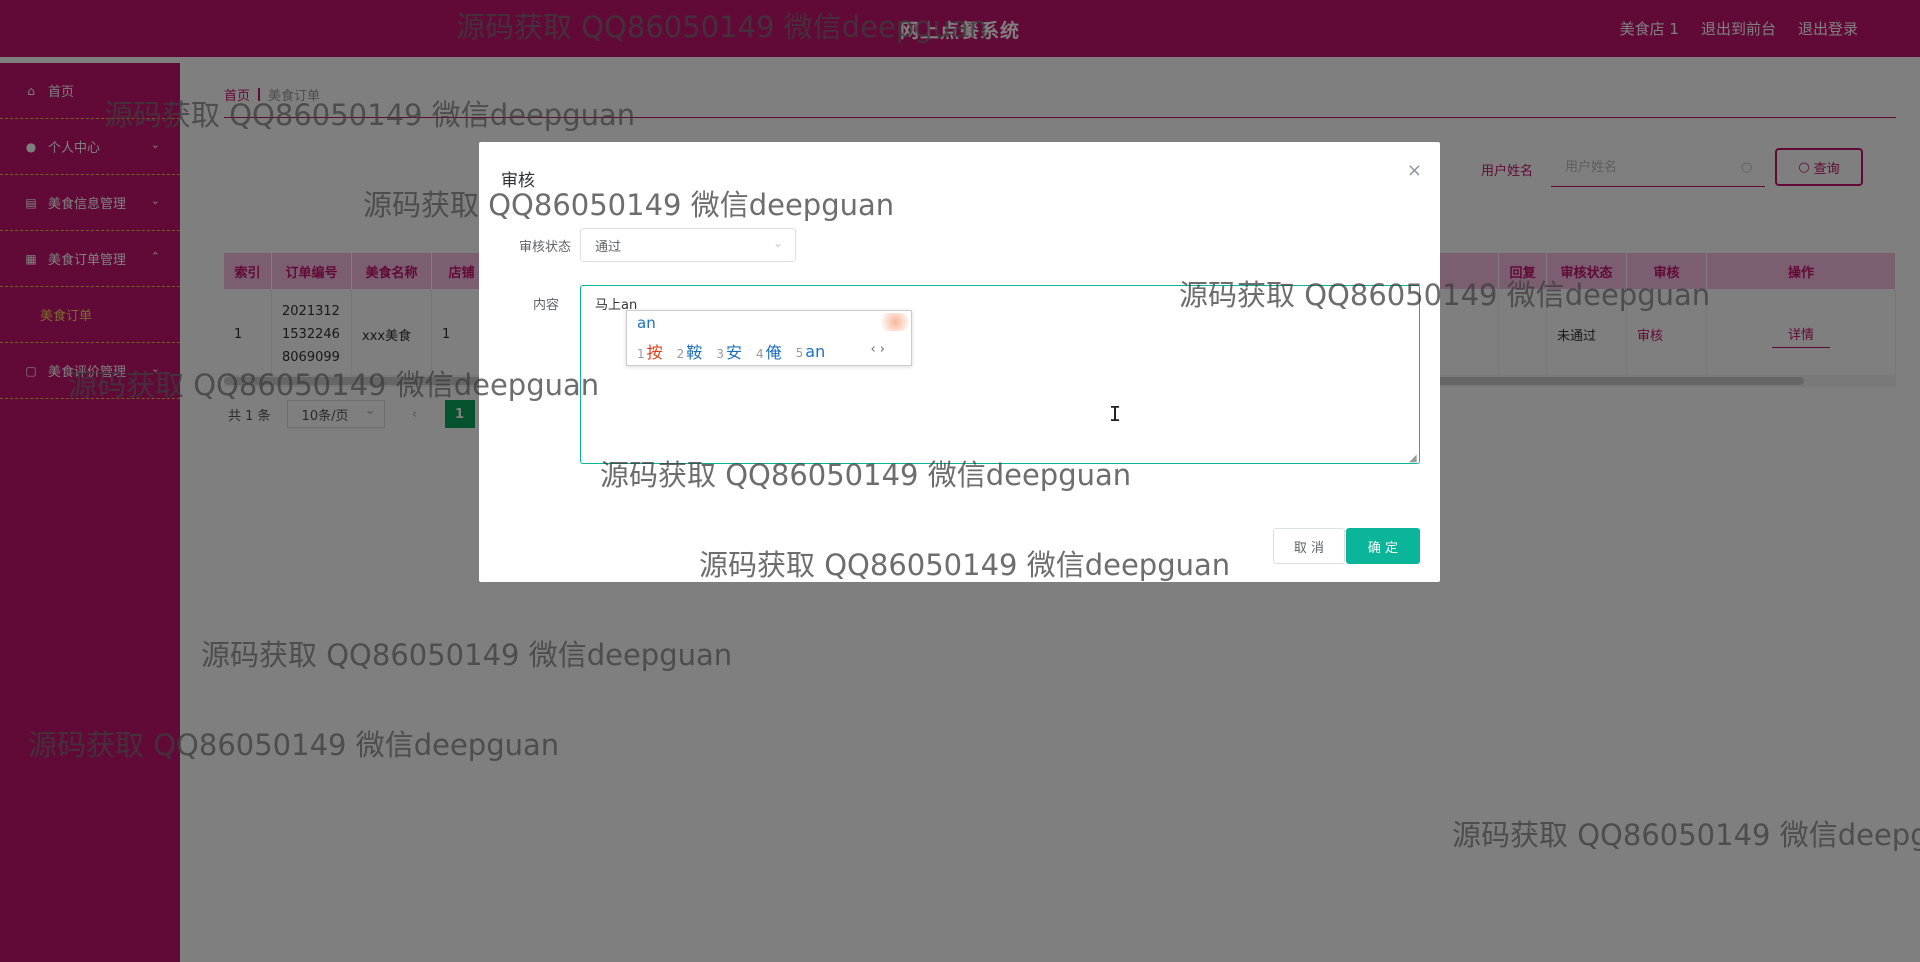 Image resolution: width=1920 pixels, height=962 pixels. What do you see at coordinates (688, 245) in the screenshot?
I see `status-select: 通过 ⌄` at bounding box center [688, 245].